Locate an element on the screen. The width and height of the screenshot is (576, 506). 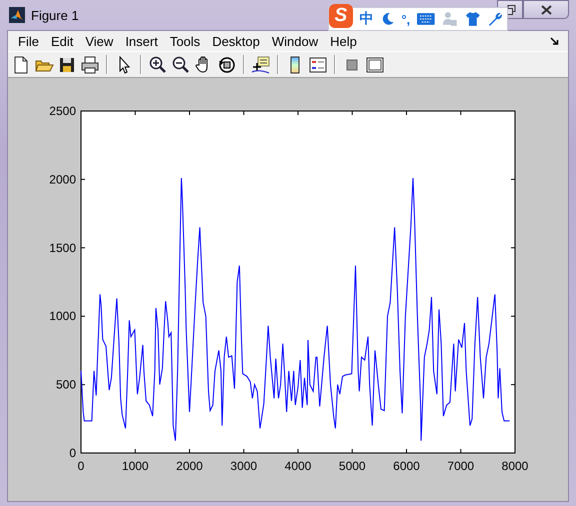
menu-item: View is located at coordinates (99, 41).